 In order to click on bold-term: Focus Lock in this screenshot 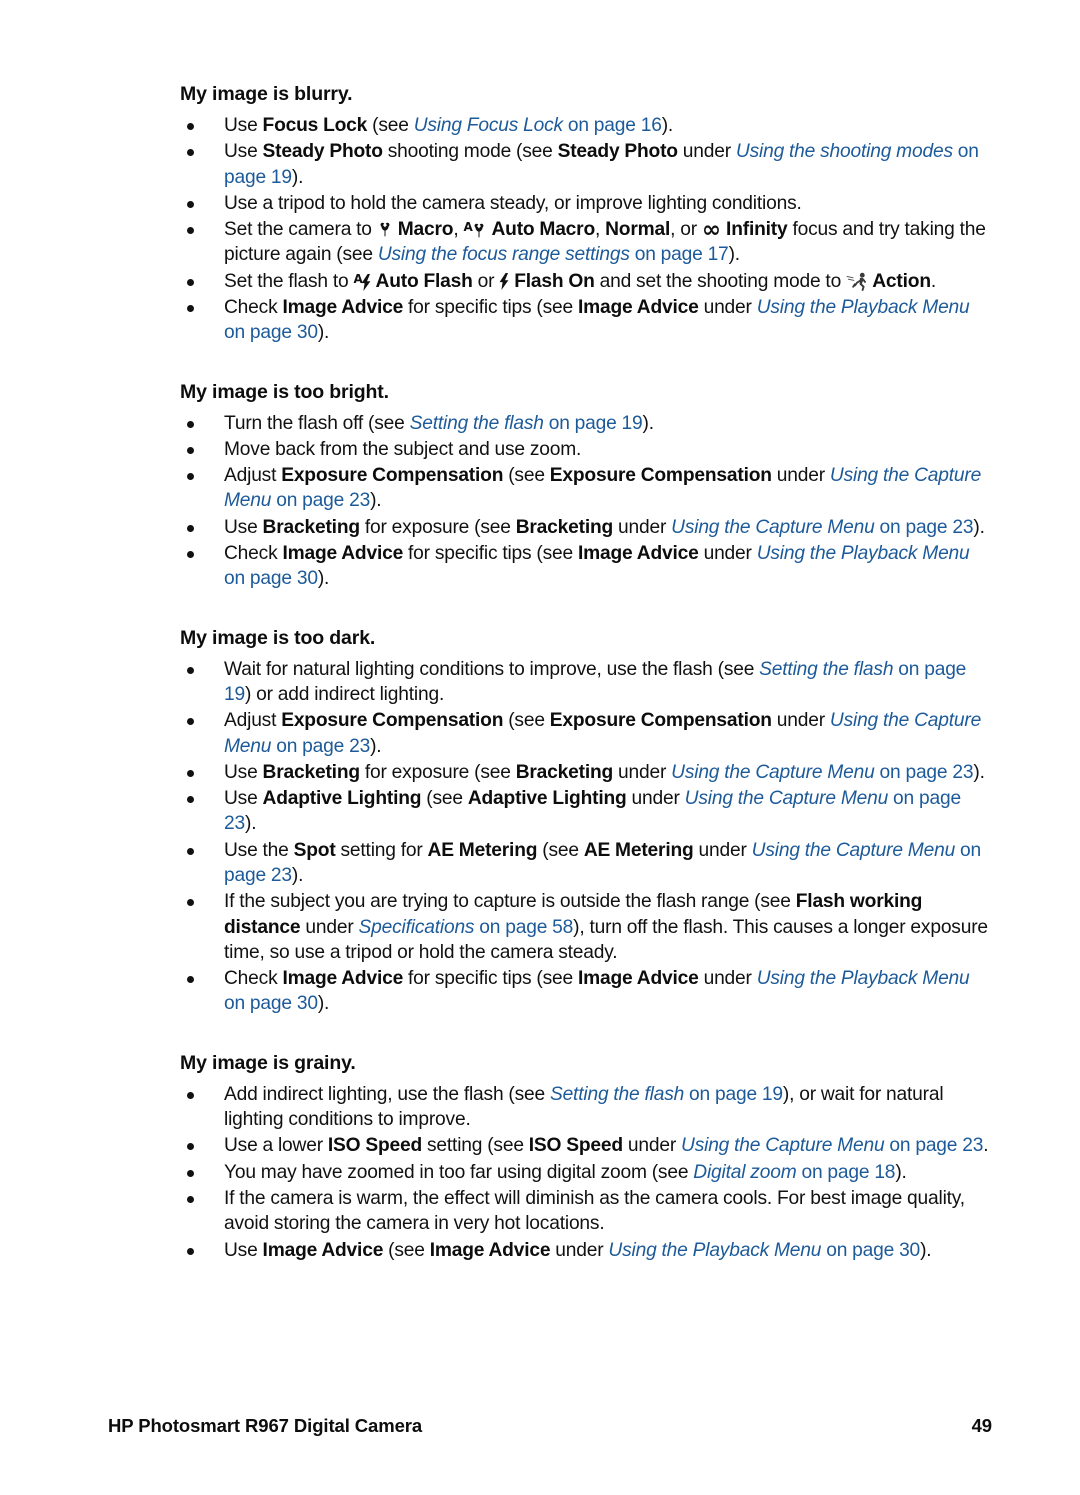, I will do `click(315, 125)`.